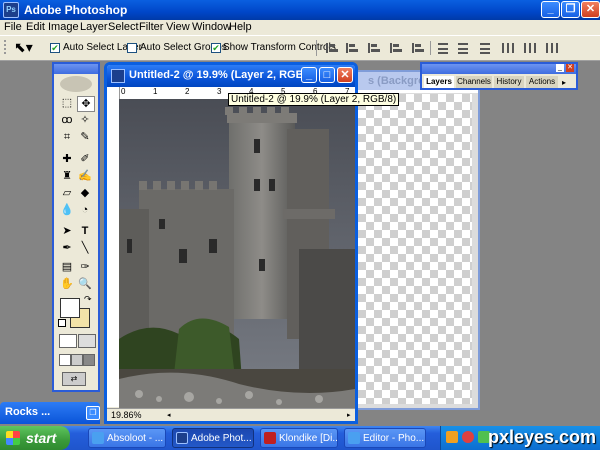 The height and width of the screenshot is (450, 600). Describe the element at coordinates (216, 48) in the screenshot. I see `show-transform-controls-checkbox: ✔` at that location.